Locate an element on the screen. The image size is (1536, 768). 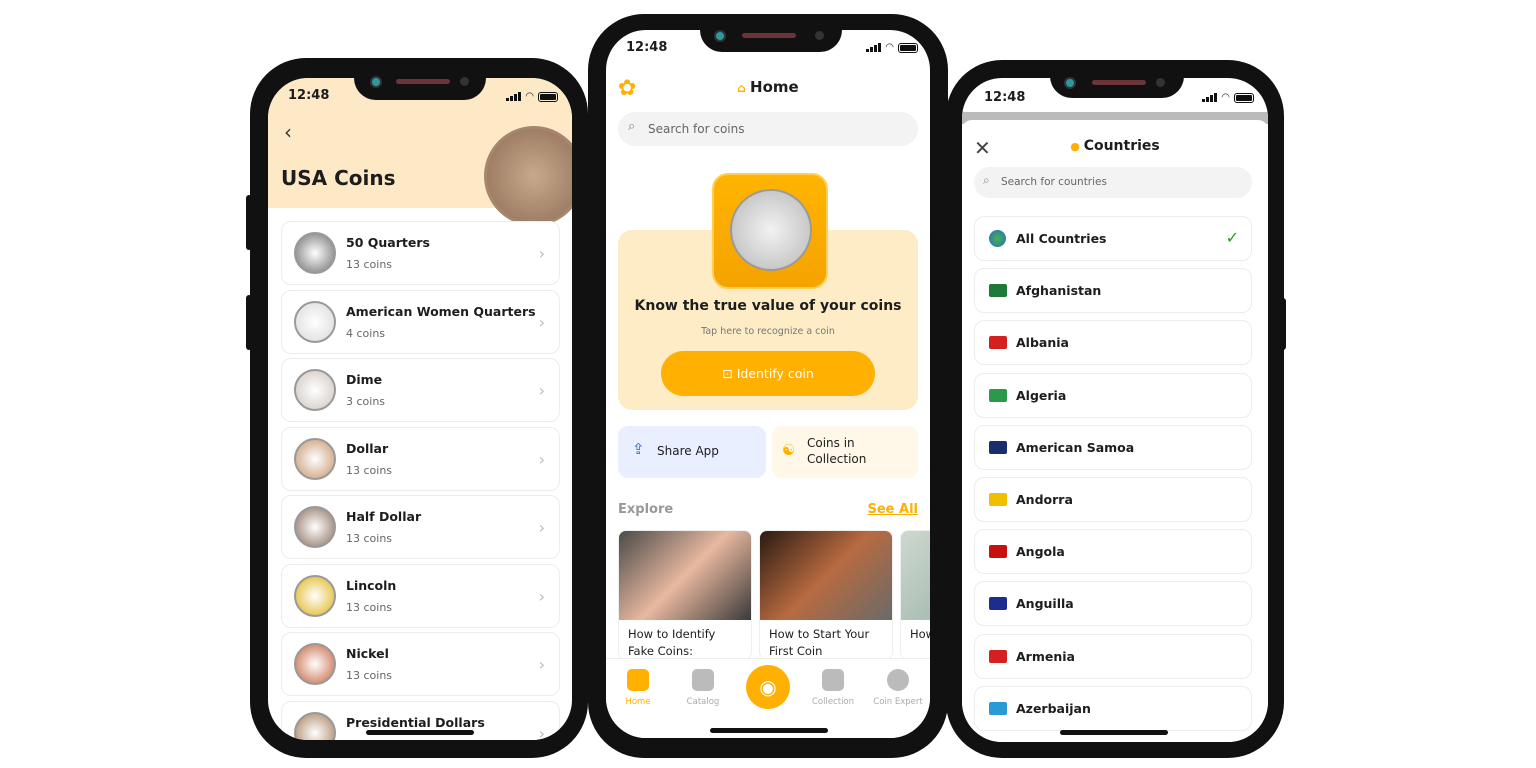
camera-scan-button: ◉ is located at coordinates (768, 687).